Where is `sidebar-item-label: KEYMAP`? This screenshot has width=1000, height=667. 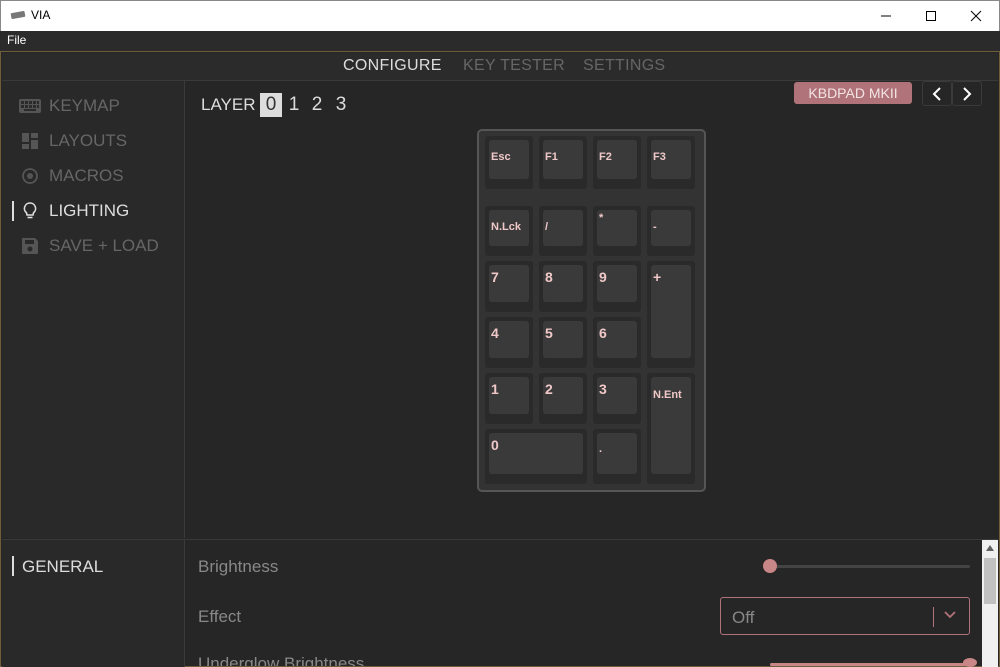 sidebar-item-label: KEYMAP is located at coordinates (84, 105).